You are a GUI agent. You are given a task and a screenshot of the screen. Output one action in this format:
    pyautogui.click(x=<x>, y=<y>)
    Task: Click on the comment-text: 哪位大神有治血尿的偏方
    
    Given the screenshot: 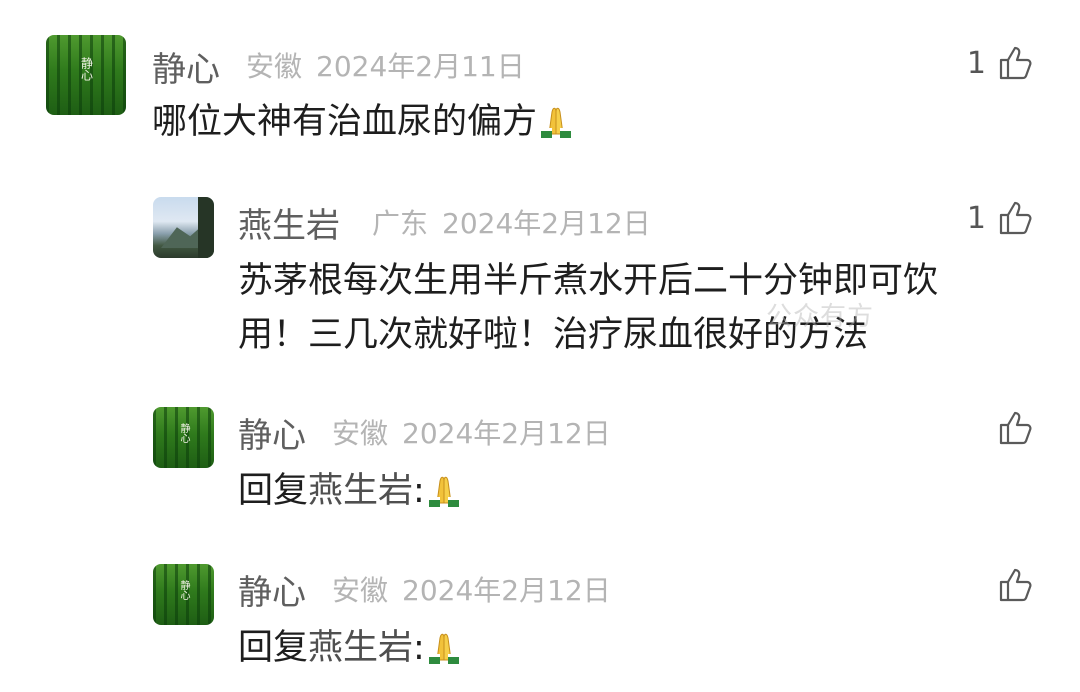 What is the action you would take?
    pyautogui.click(x=363, y=122)
    